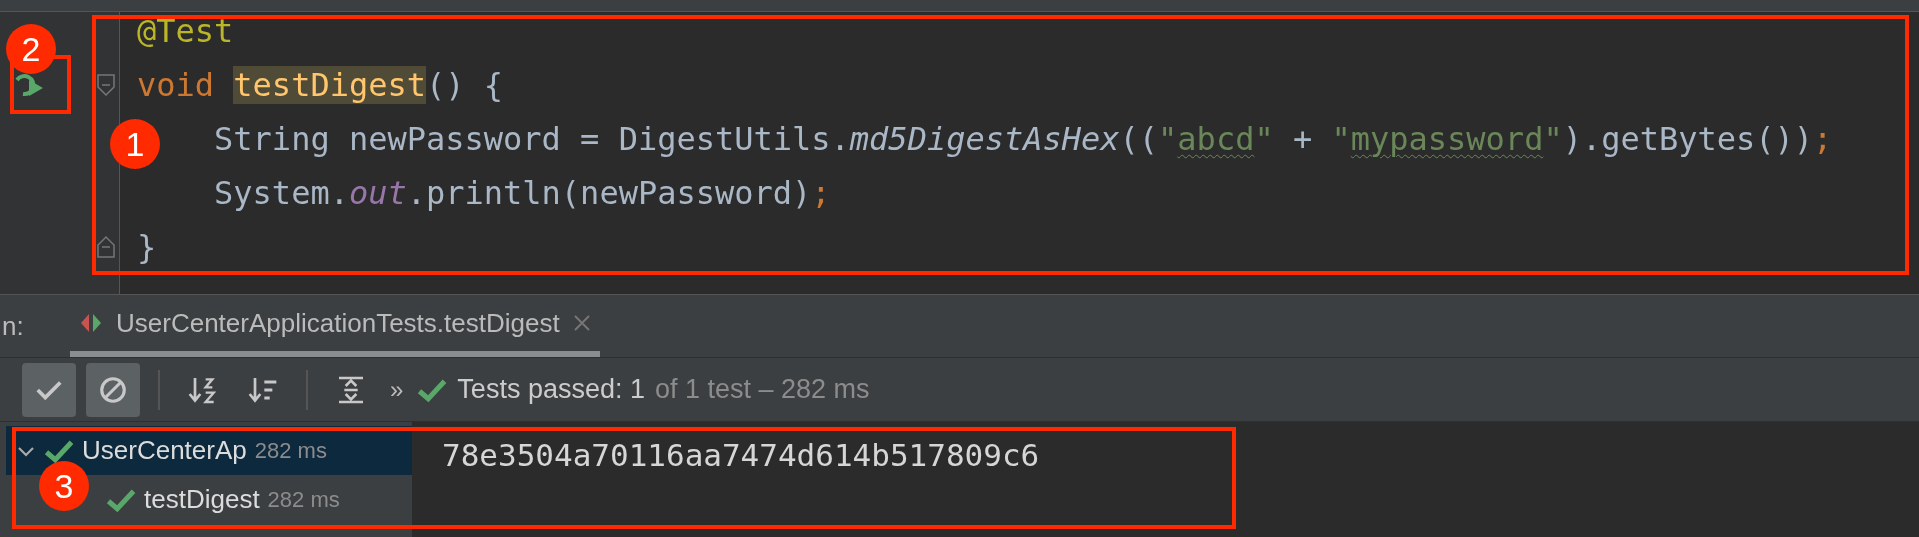 The width and height of the screenshot is (1919, 537). I want to click on code-line: void testDigest() {, so click(320, 85).